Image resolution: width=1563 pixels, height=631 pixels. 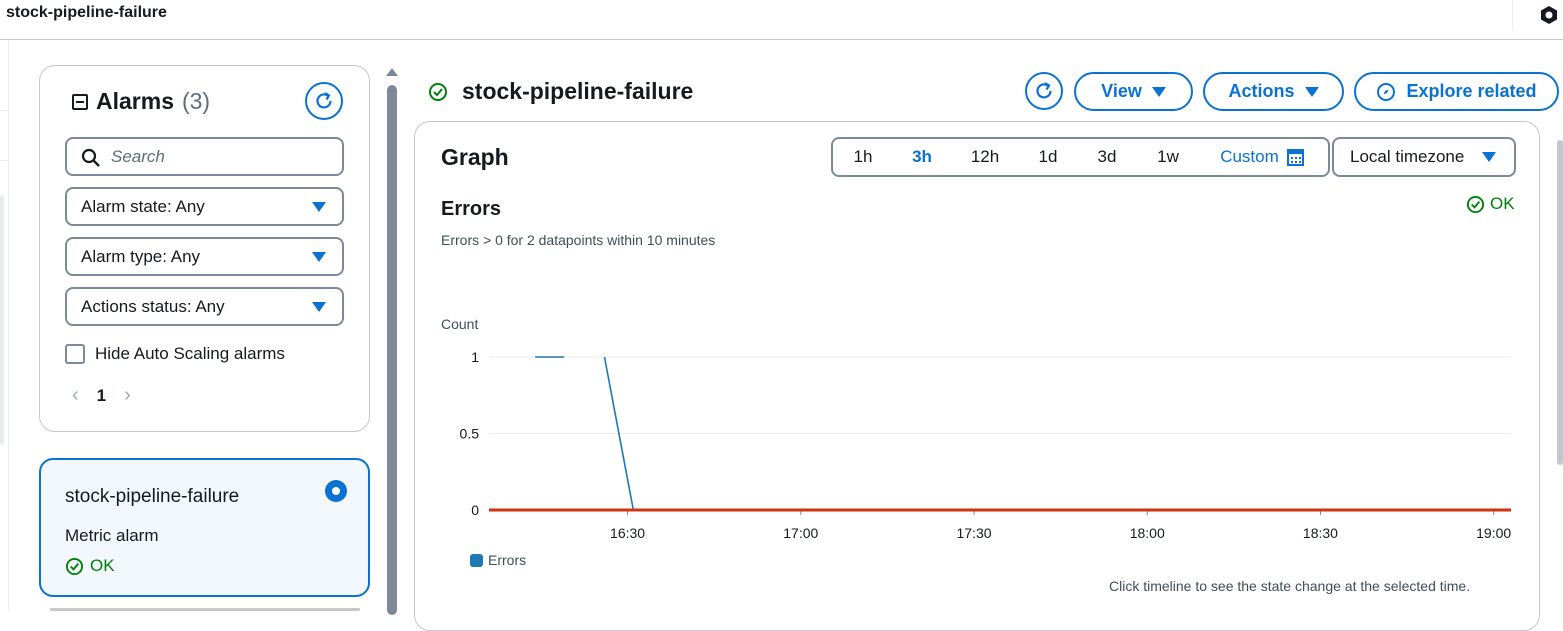 What do you see at coordinates (102, 565) in the screenshot?
I see `alarm-card-state-text: OK` at bounding box center [102, 565].